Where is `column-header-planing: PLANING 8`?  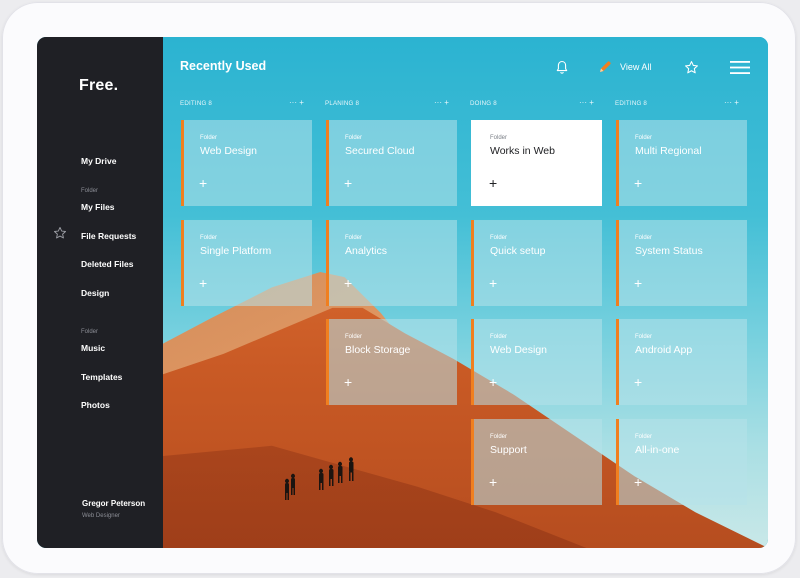
column-header-planing: PLANING 8 is located at coordinates (342, 103).